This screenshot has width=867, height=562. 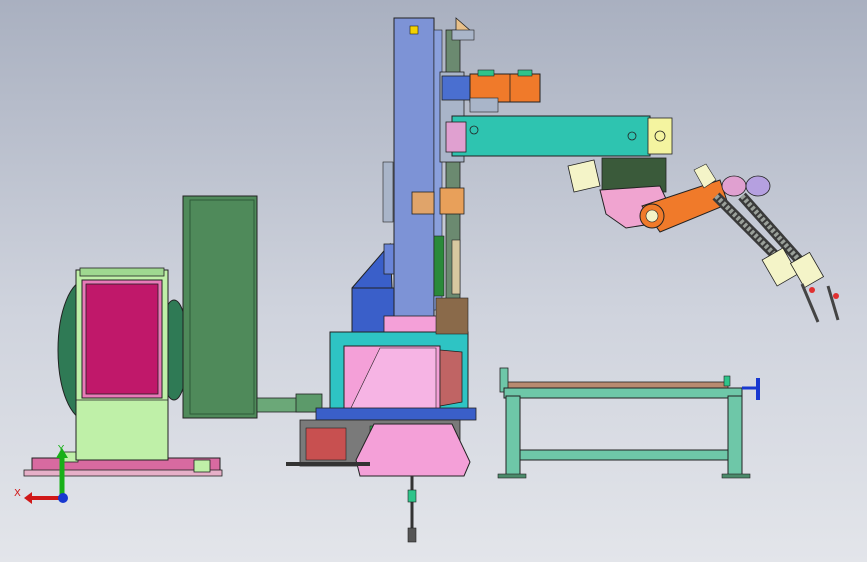 I want to click on axis-z-dot, so click(x=63, y=498).